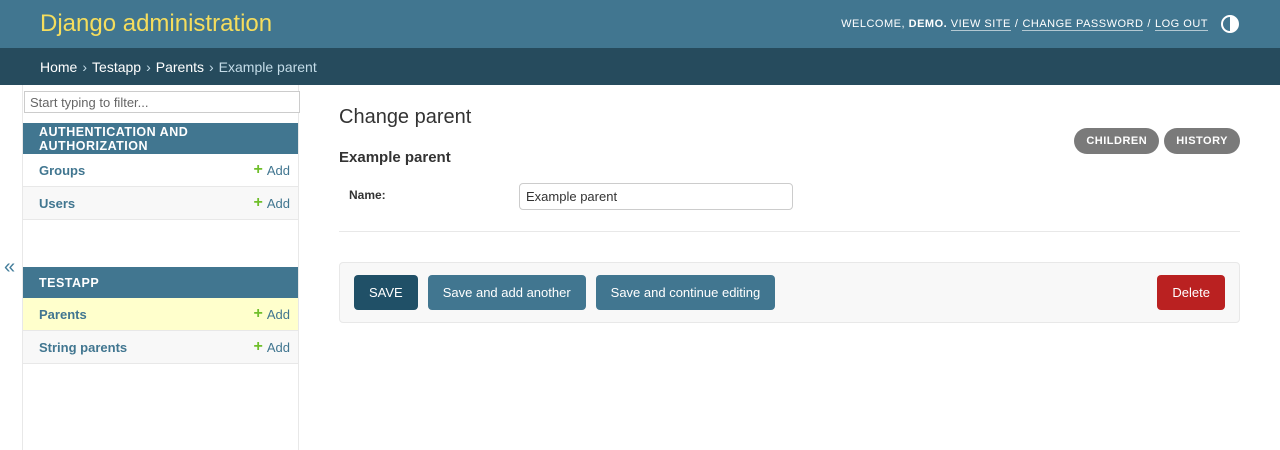 The height and width of the screenshot is (450, 1280). Describe the element at coordinates (1202, 141) in the screenshot. I see `history-button: History` at that location.